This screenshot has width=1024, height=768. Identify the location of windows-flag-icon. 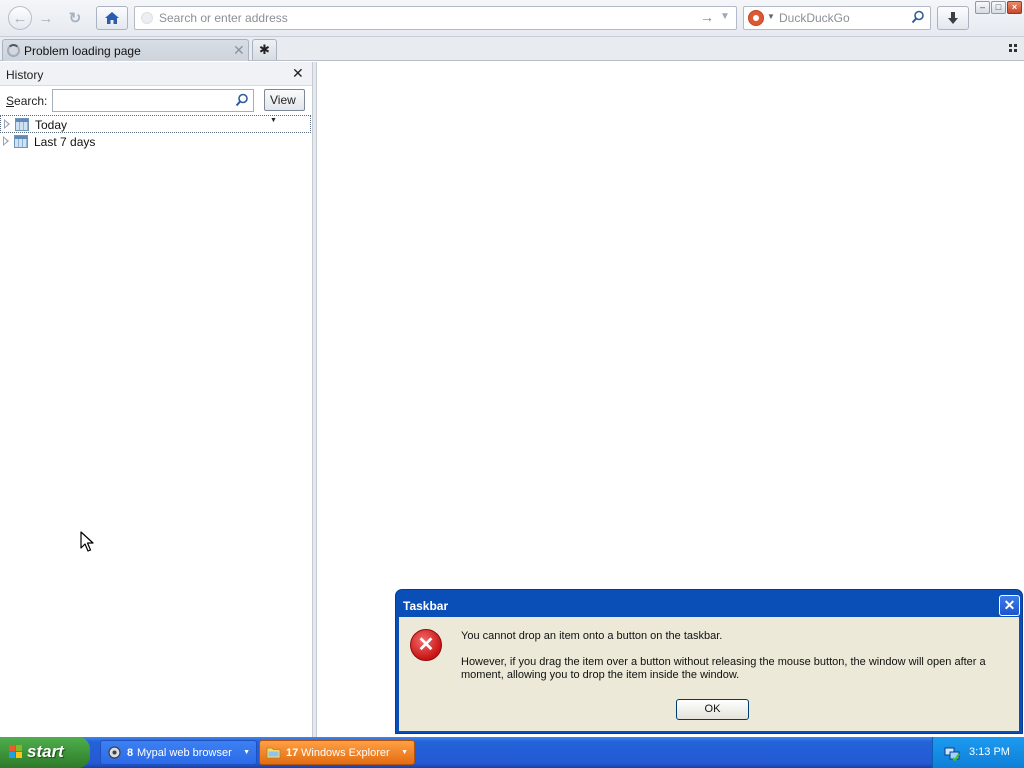
(16, 752).